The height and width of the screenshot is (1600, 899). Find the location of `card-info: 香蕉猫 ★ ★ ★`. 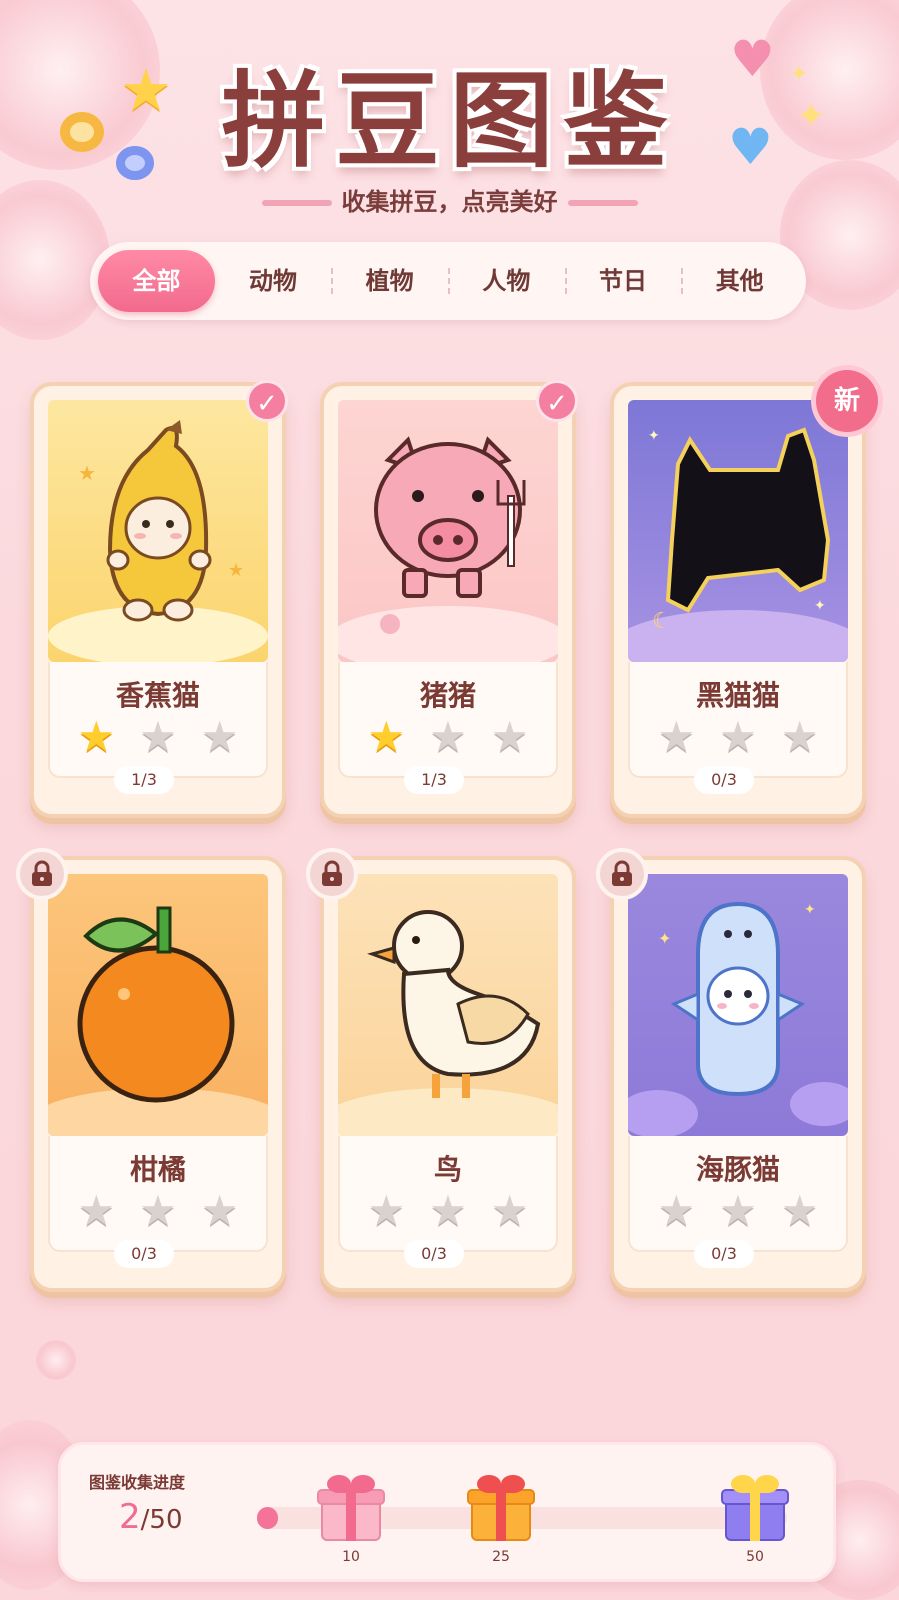

card-info: 香蕉猫 ★ ★ ★ is located at coordinates (158, 720).